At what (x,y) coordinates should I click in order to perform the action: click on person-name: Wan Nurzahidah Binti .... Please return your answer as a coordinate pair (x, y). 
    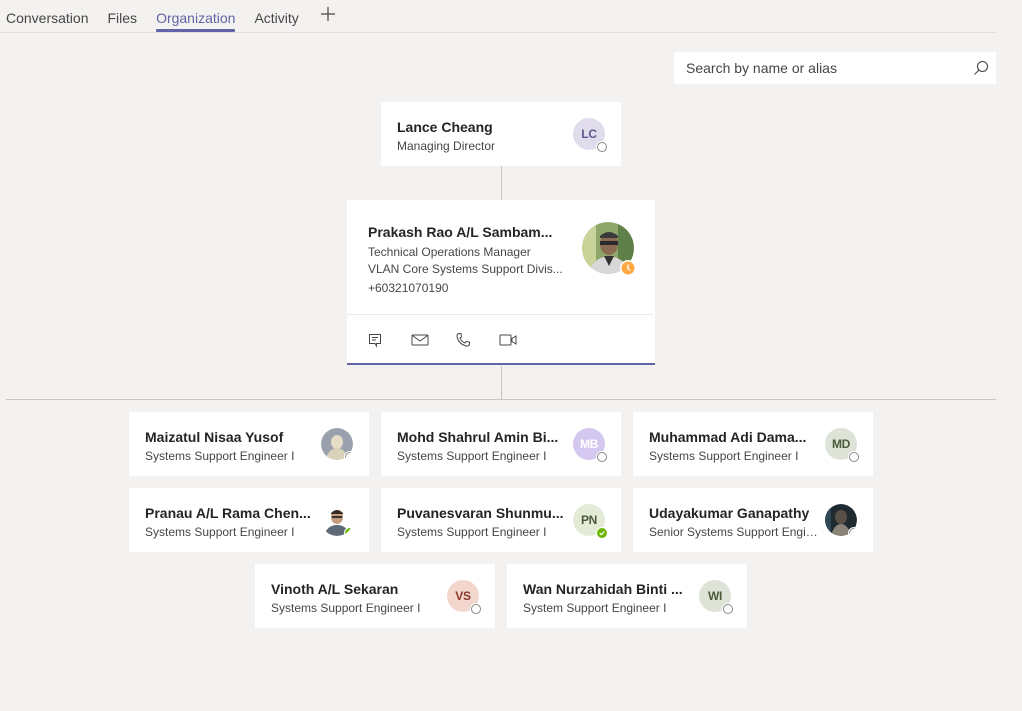
    Looking at the image, I should click on (603, 589).